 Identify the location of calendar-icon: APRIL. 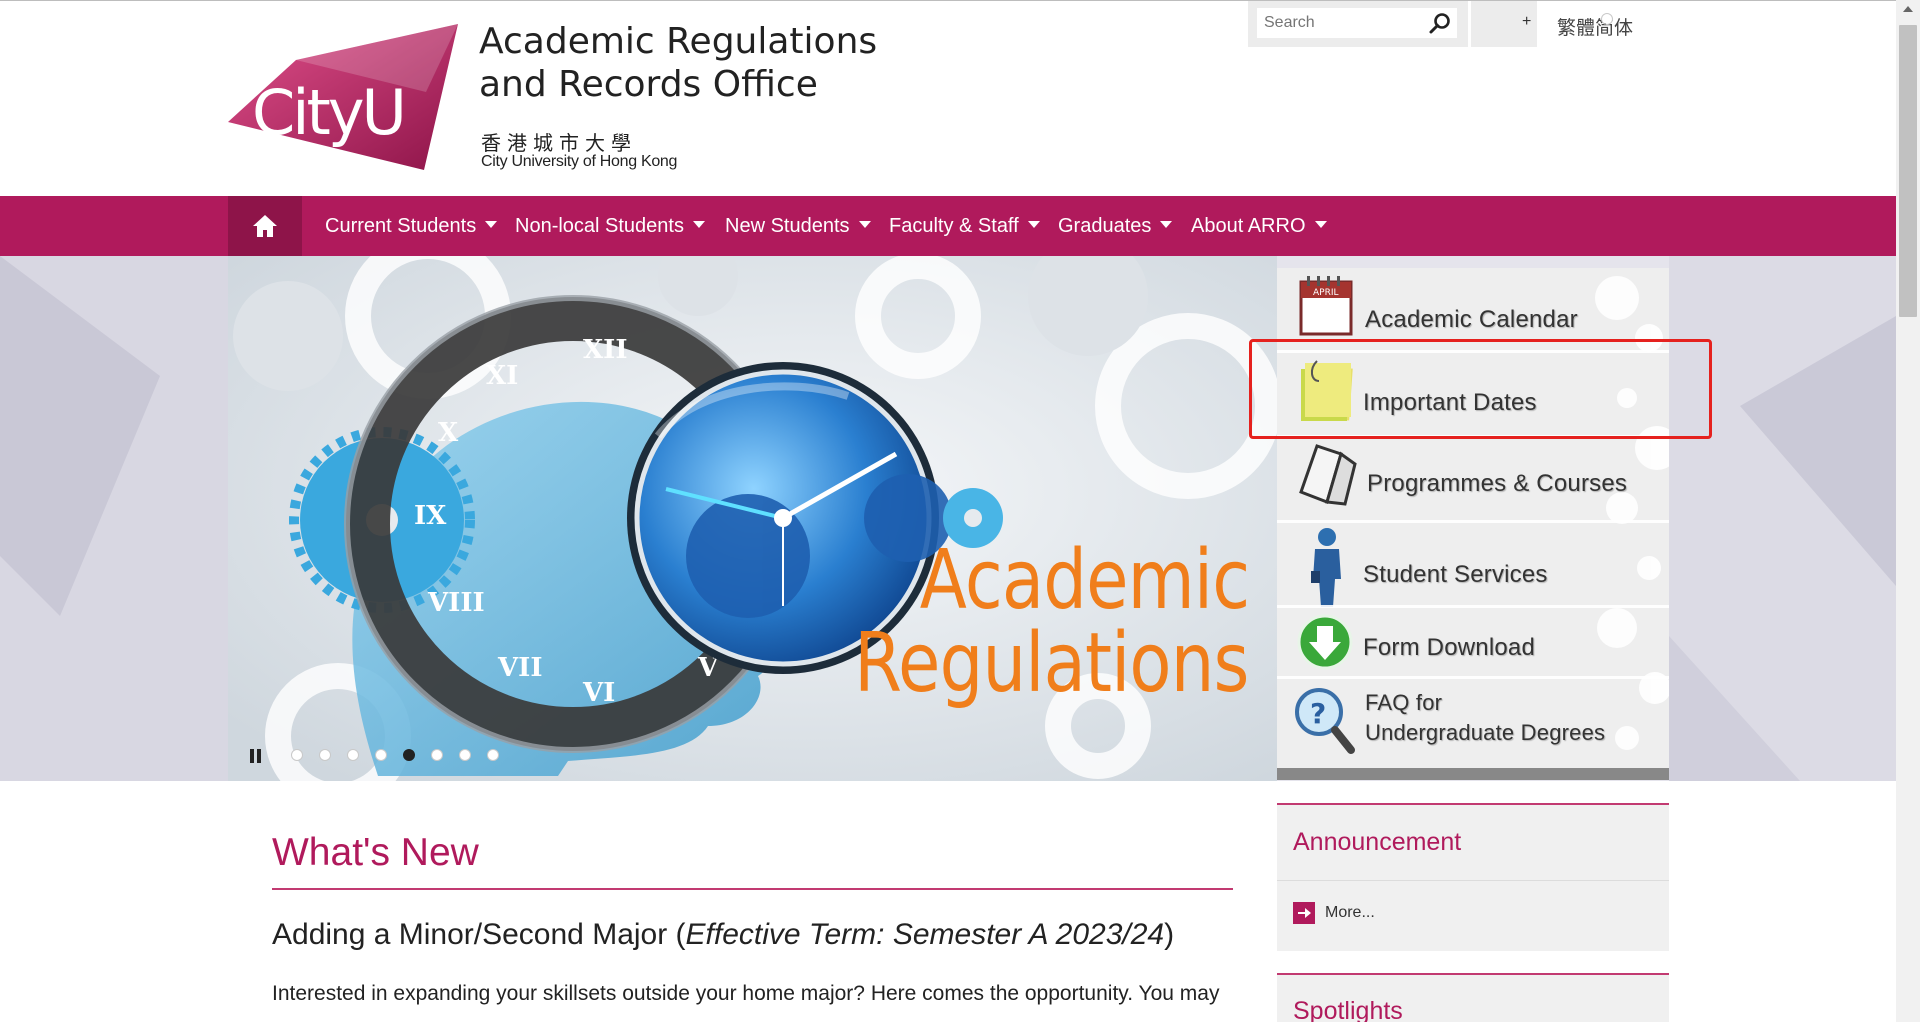
(1326, 306).